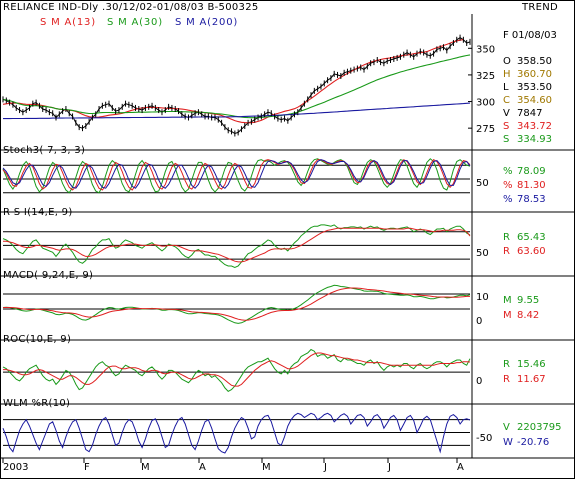  What do you see at coordinates (485, 103) in the screenshot?
I see `price-tick-label-1: 300` at bounding box center [485, 103].